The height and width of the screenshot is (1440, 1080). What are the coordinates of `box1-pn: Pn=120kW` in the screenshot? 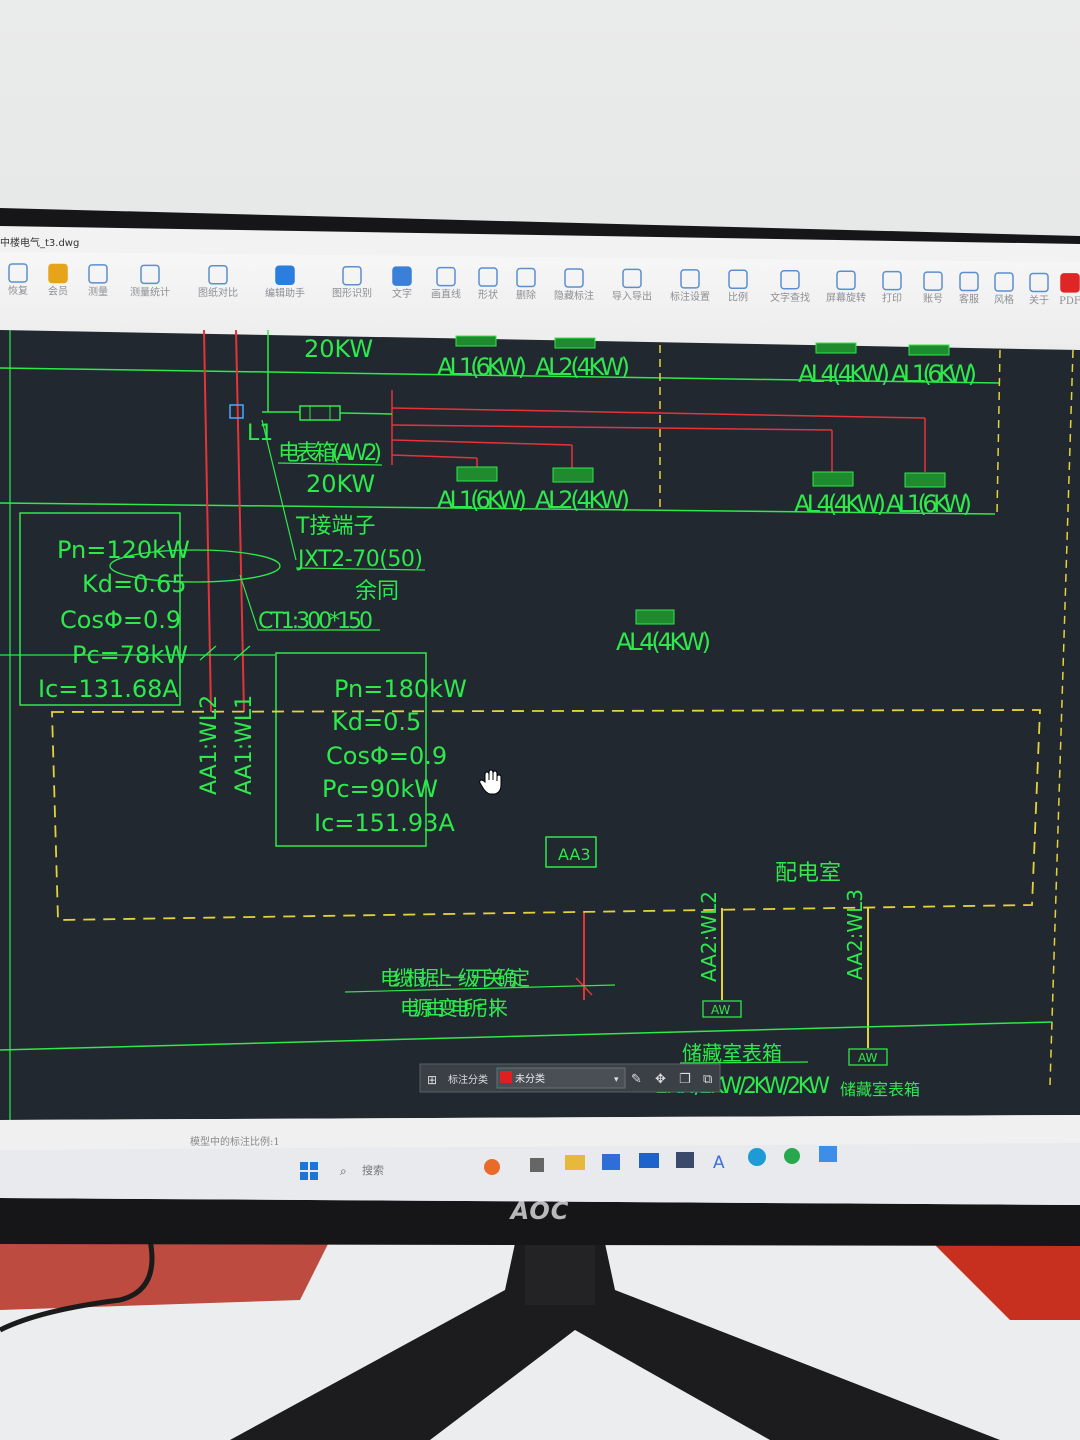 It's located at (123, 550).